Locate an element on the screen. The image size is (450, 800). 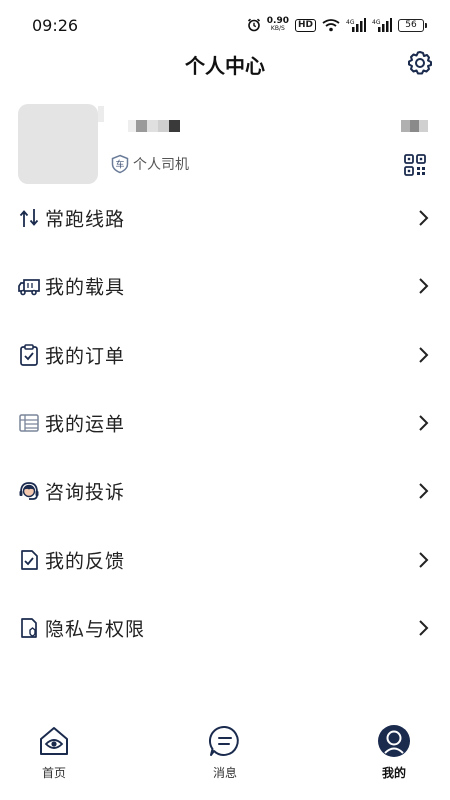
menu-item-label: 咨询投诉 is located at coordinates (85, 492).